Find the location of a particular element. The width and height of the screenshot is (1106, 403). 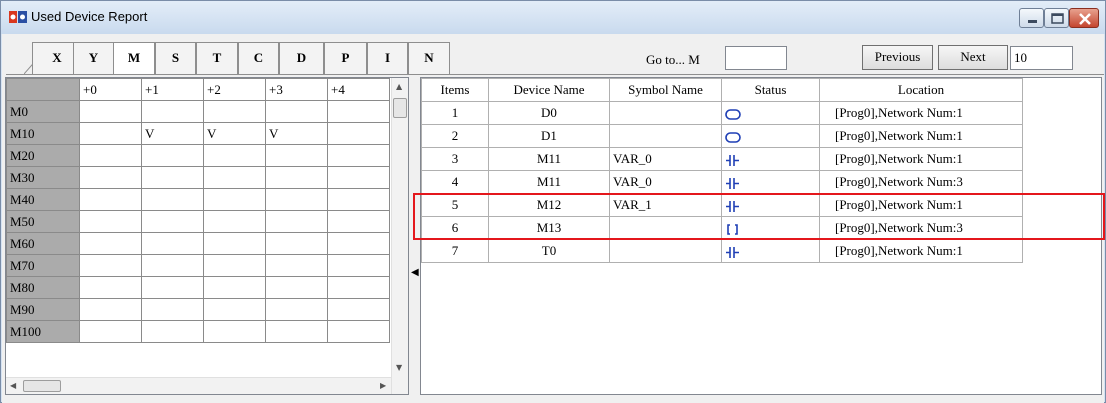

table-column-header: Status is located at coordinates (770, 90).